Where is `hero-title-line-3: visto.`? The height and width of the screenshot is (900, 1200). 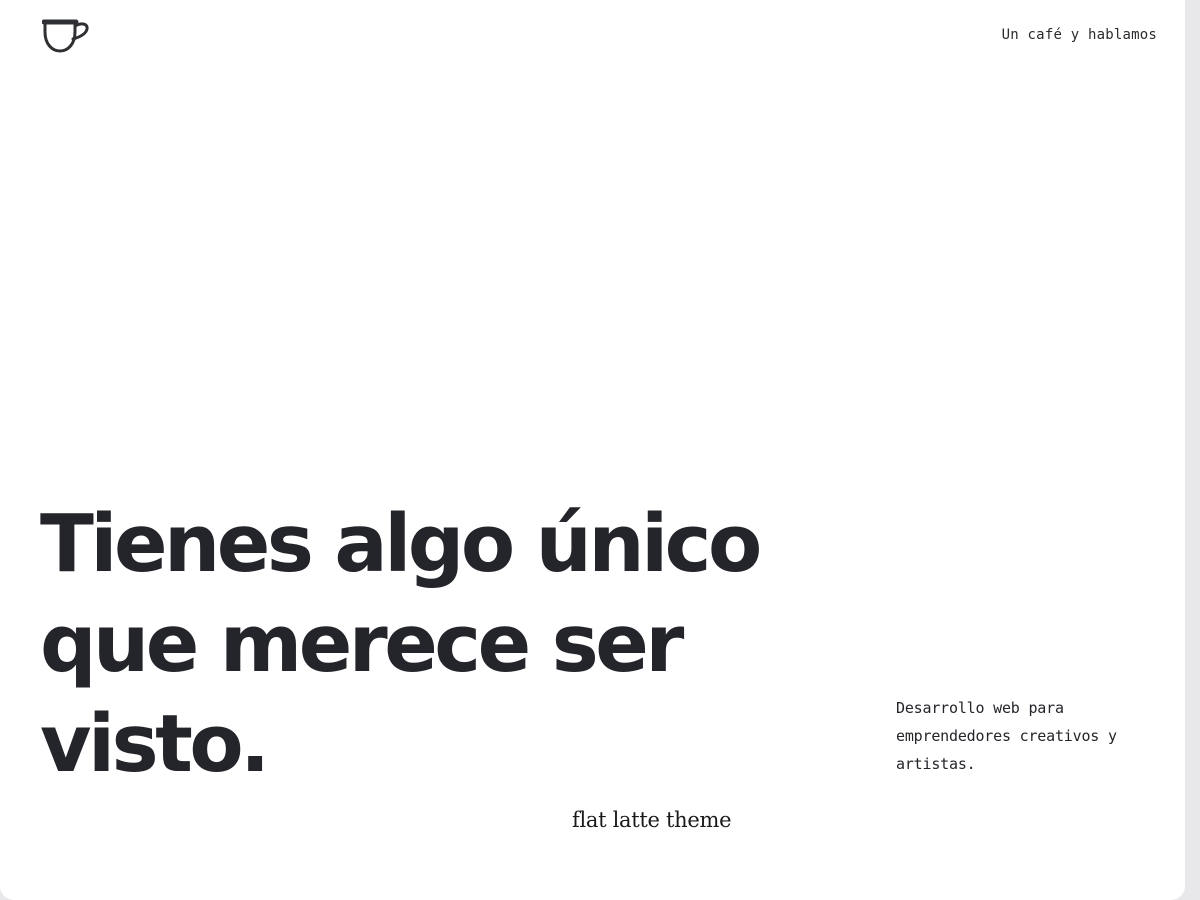 hero-title-line-3: visto. is located at coordinates (155, 744).